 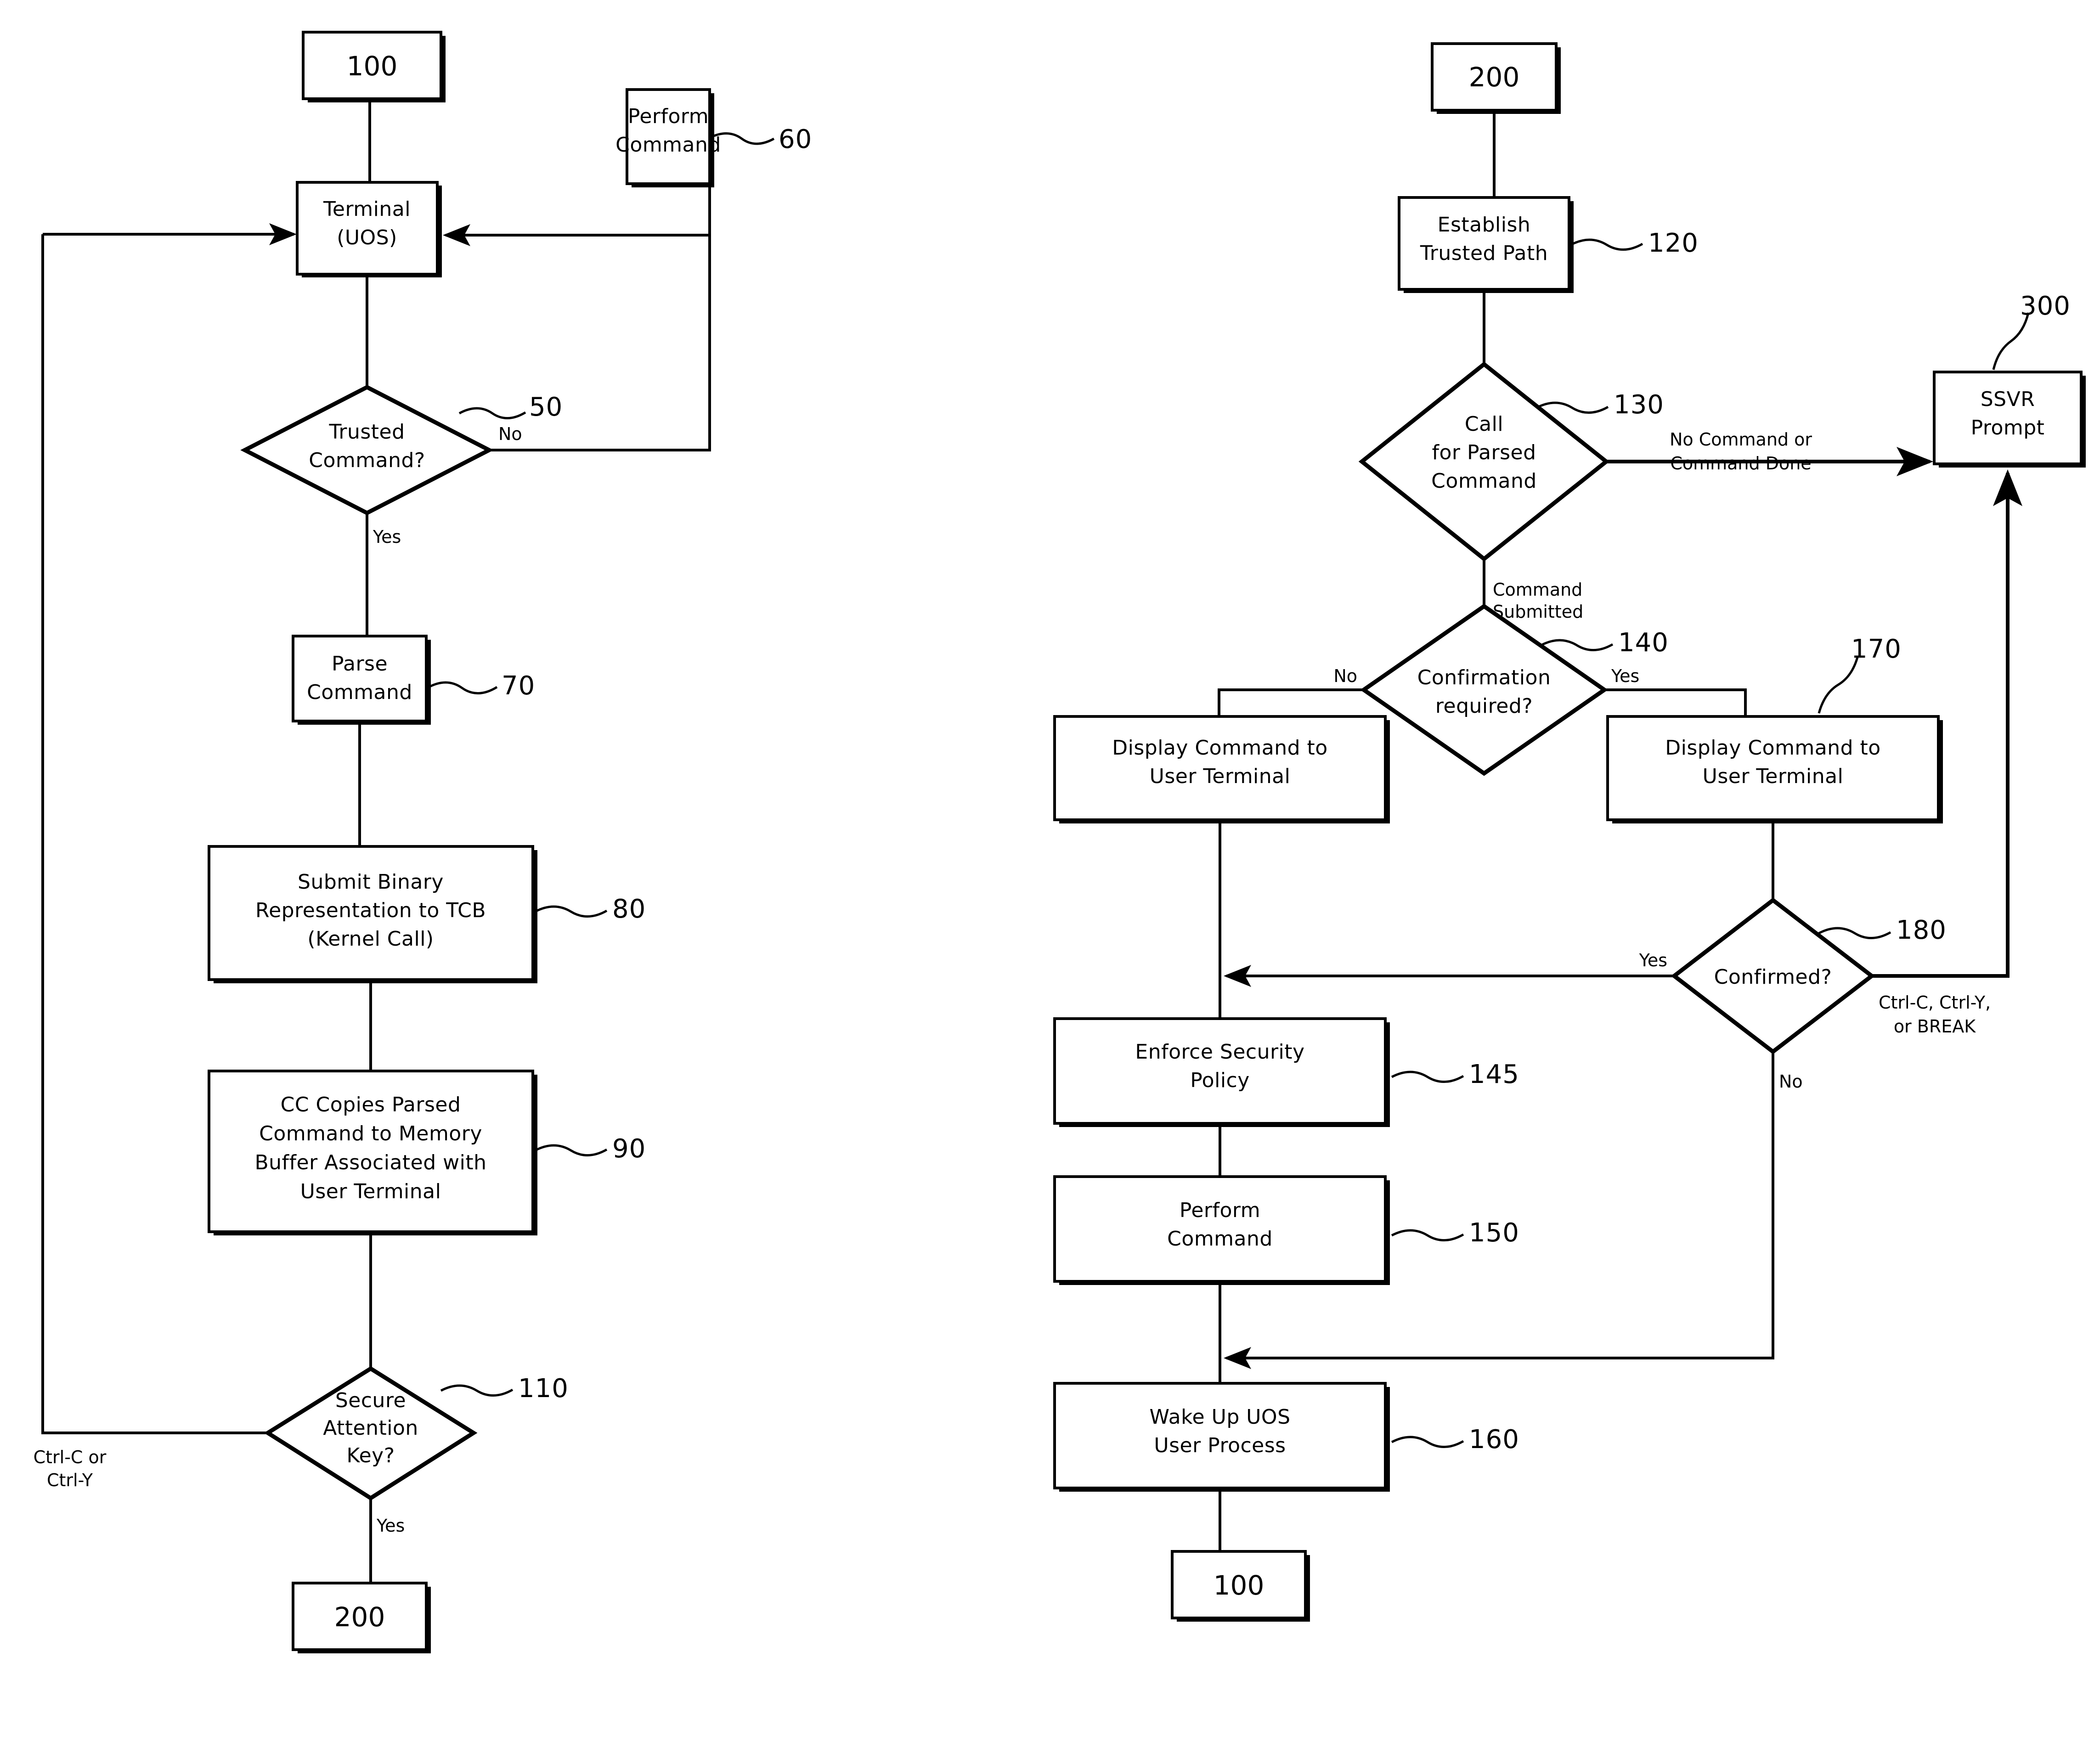 I want to click on enforce145-label-line1: Enforce Security, so click(x=1219, y=1052).